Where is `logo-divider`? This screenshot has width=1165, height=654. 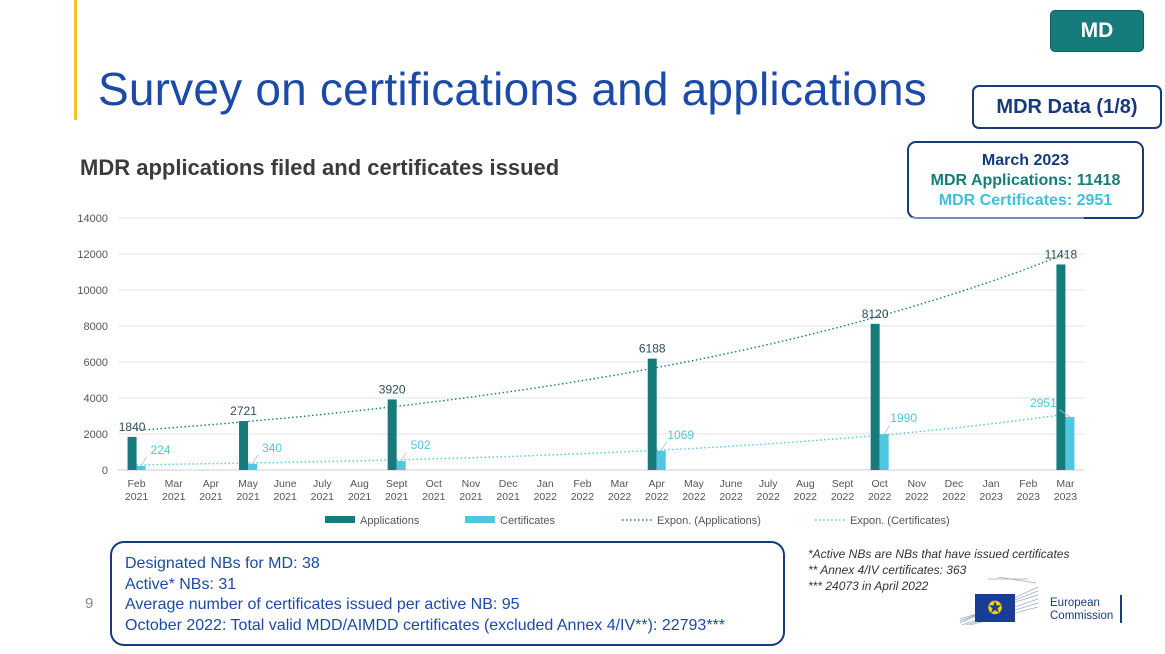 logo-divider is located at coordinates (1121, 609).